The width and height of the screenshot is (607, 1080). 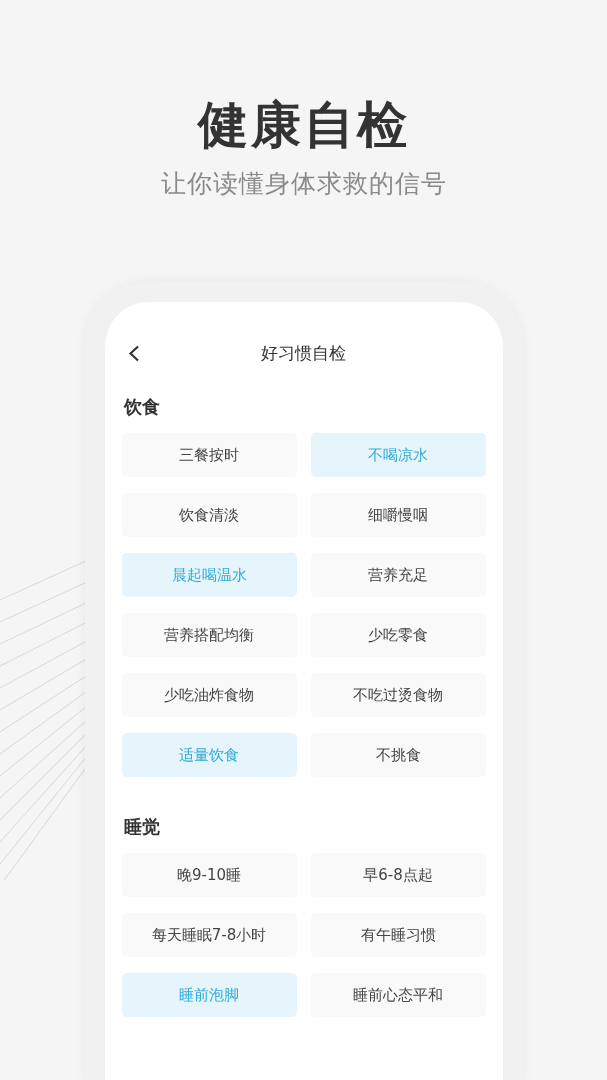 I want to click on habit-option: 三餐按时, so click(x=209, y=455).